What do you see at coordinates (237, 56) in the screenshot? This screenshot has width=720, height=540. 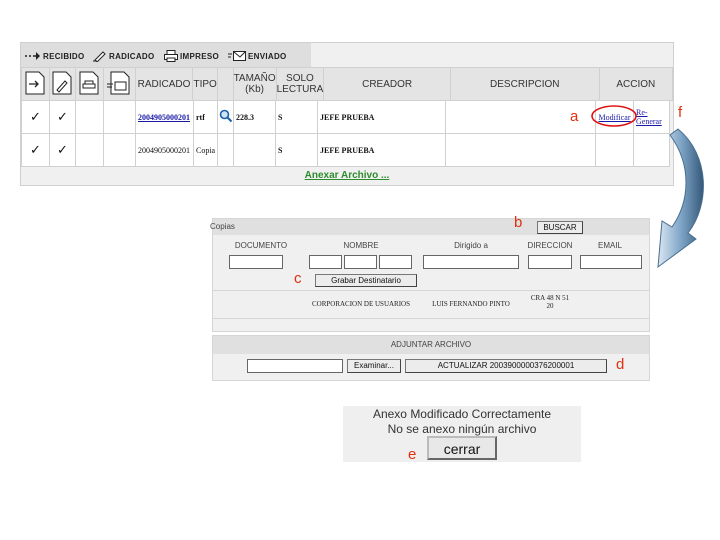 I see `envelope-icon` at bounding box center [237, 56].